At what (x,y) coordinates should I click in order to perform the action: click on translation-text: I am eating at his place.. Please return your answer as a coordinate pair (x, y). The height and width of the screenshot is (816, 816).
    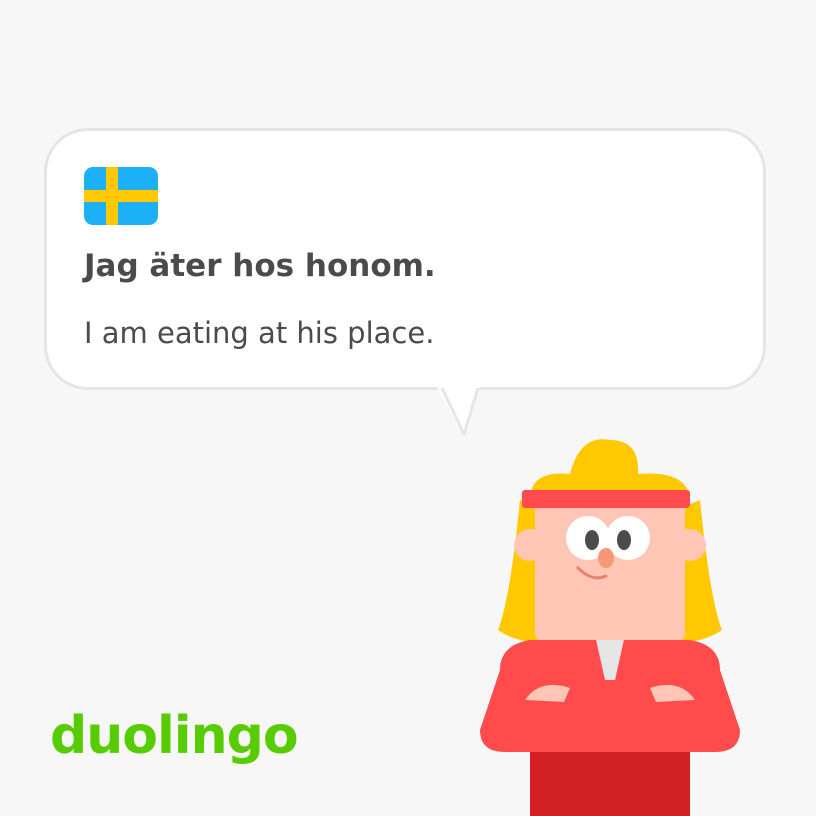
    Looking at the image, I should click on (259, 333).